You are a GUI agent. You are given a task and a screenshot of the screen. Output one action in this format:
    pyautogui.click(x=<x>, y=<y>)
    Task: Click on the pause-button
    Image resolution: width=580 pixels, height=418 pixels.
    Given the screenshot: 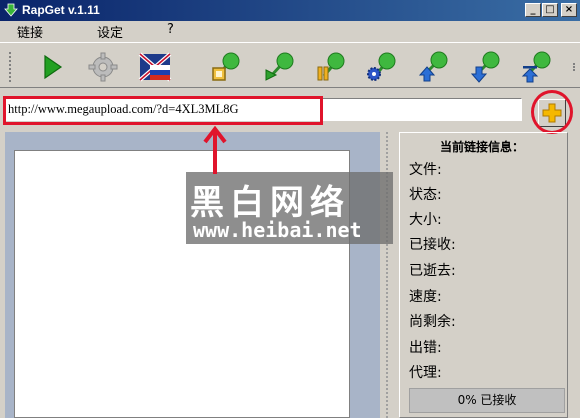 What is the action you would take?
    pyautogui.click(x=330, y=67)
    